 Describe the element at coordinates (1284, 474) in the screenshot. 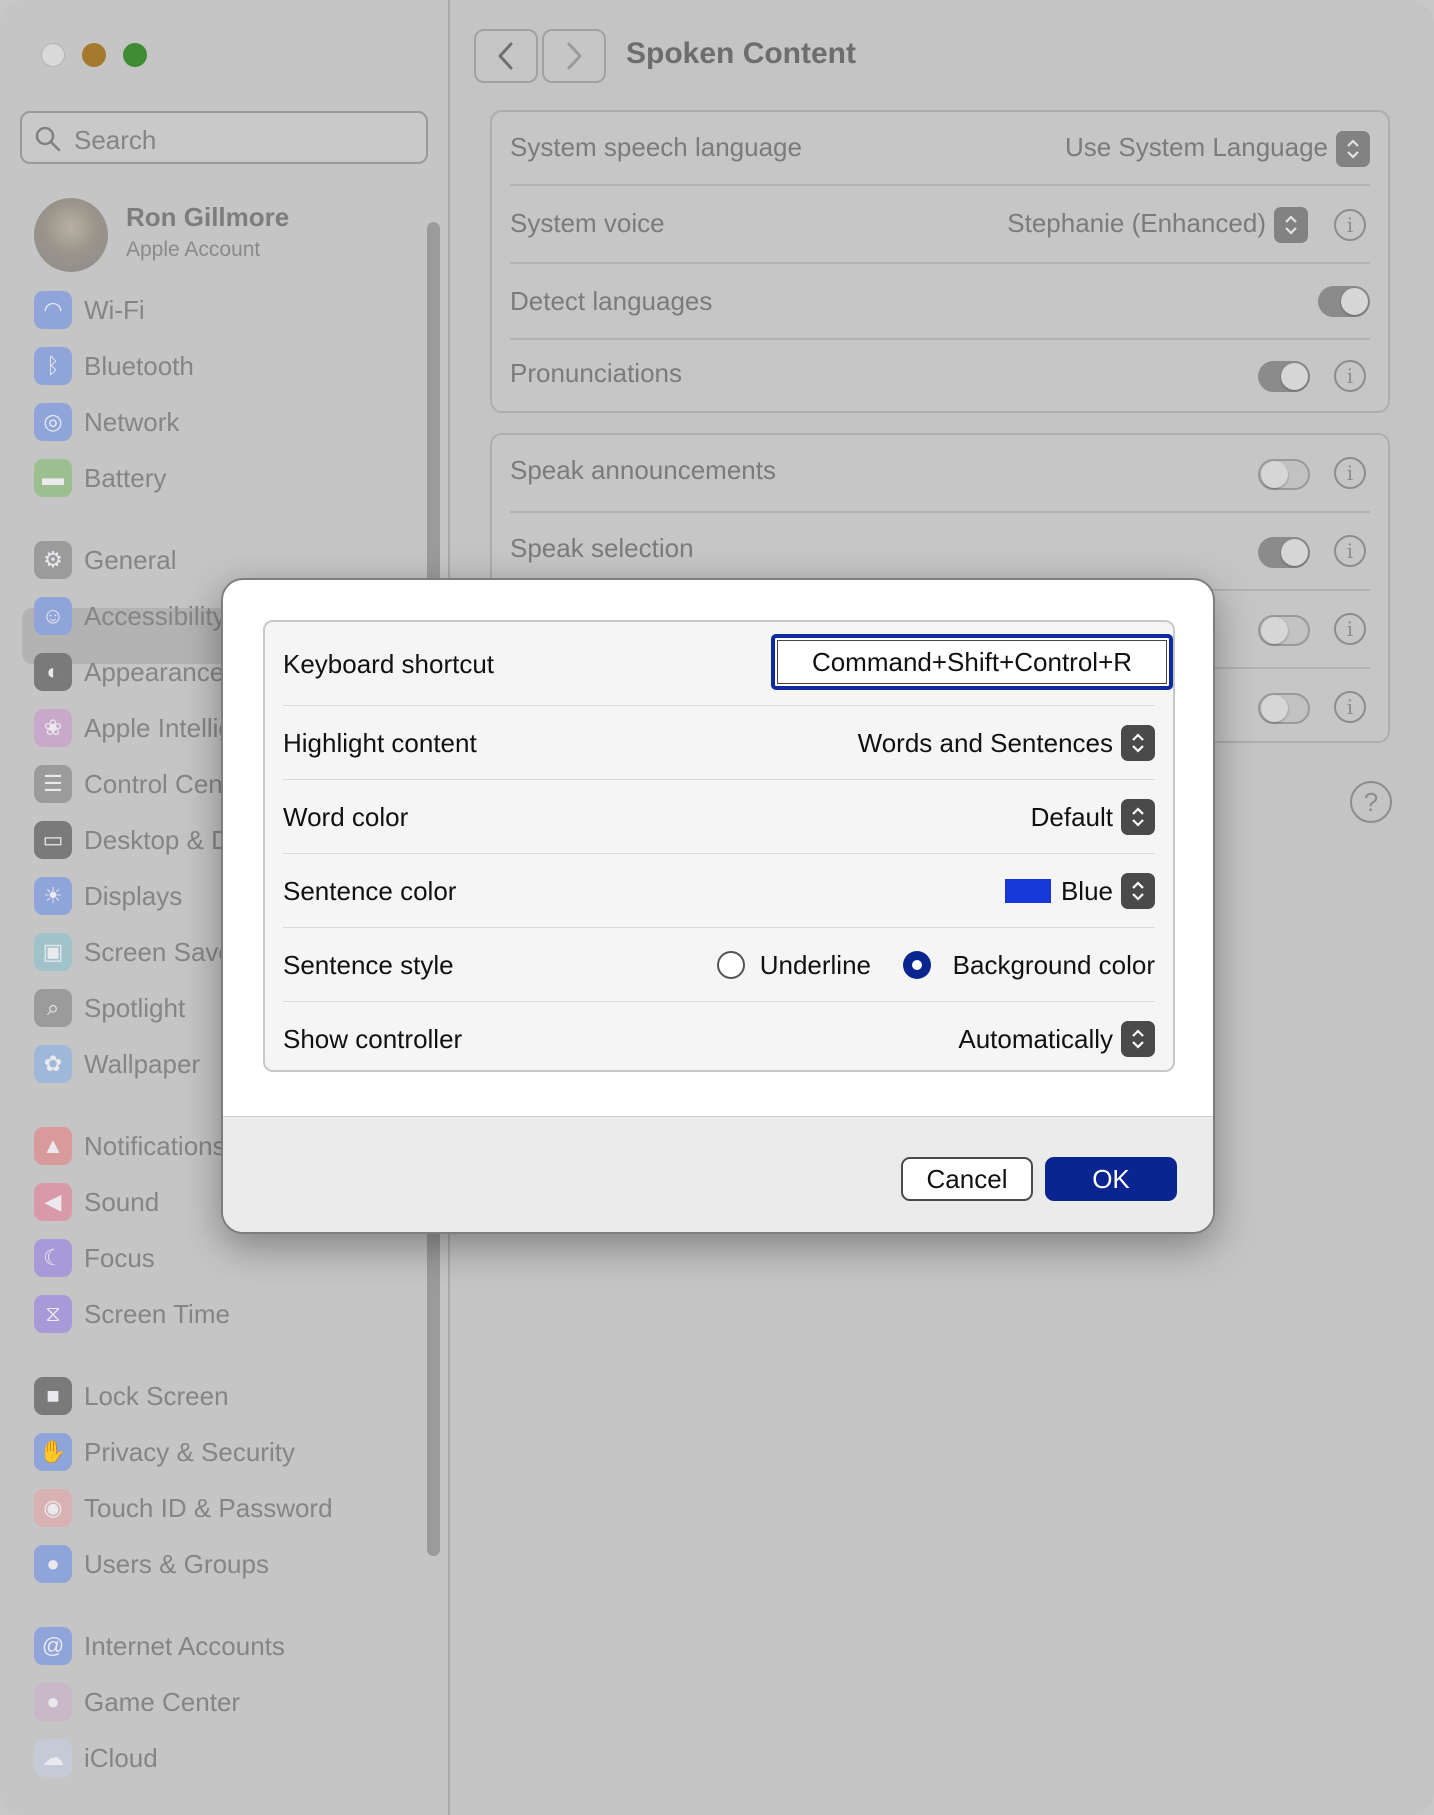

I see `speak-announcements-toggle` at that location.